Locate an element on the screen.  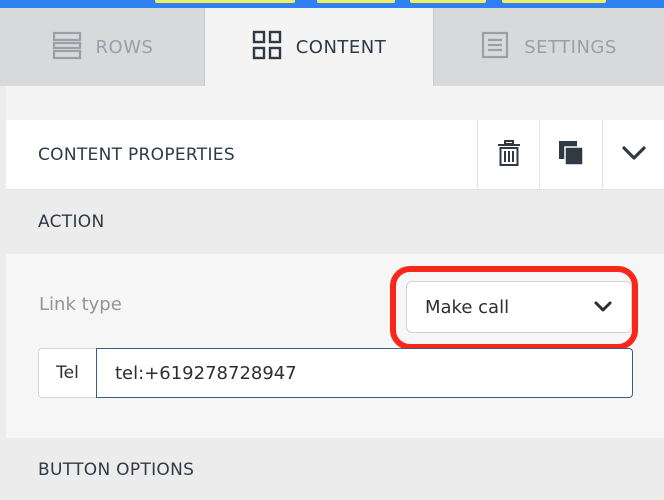
tab-label: SETTINGS is located at coordinates (570, 47).